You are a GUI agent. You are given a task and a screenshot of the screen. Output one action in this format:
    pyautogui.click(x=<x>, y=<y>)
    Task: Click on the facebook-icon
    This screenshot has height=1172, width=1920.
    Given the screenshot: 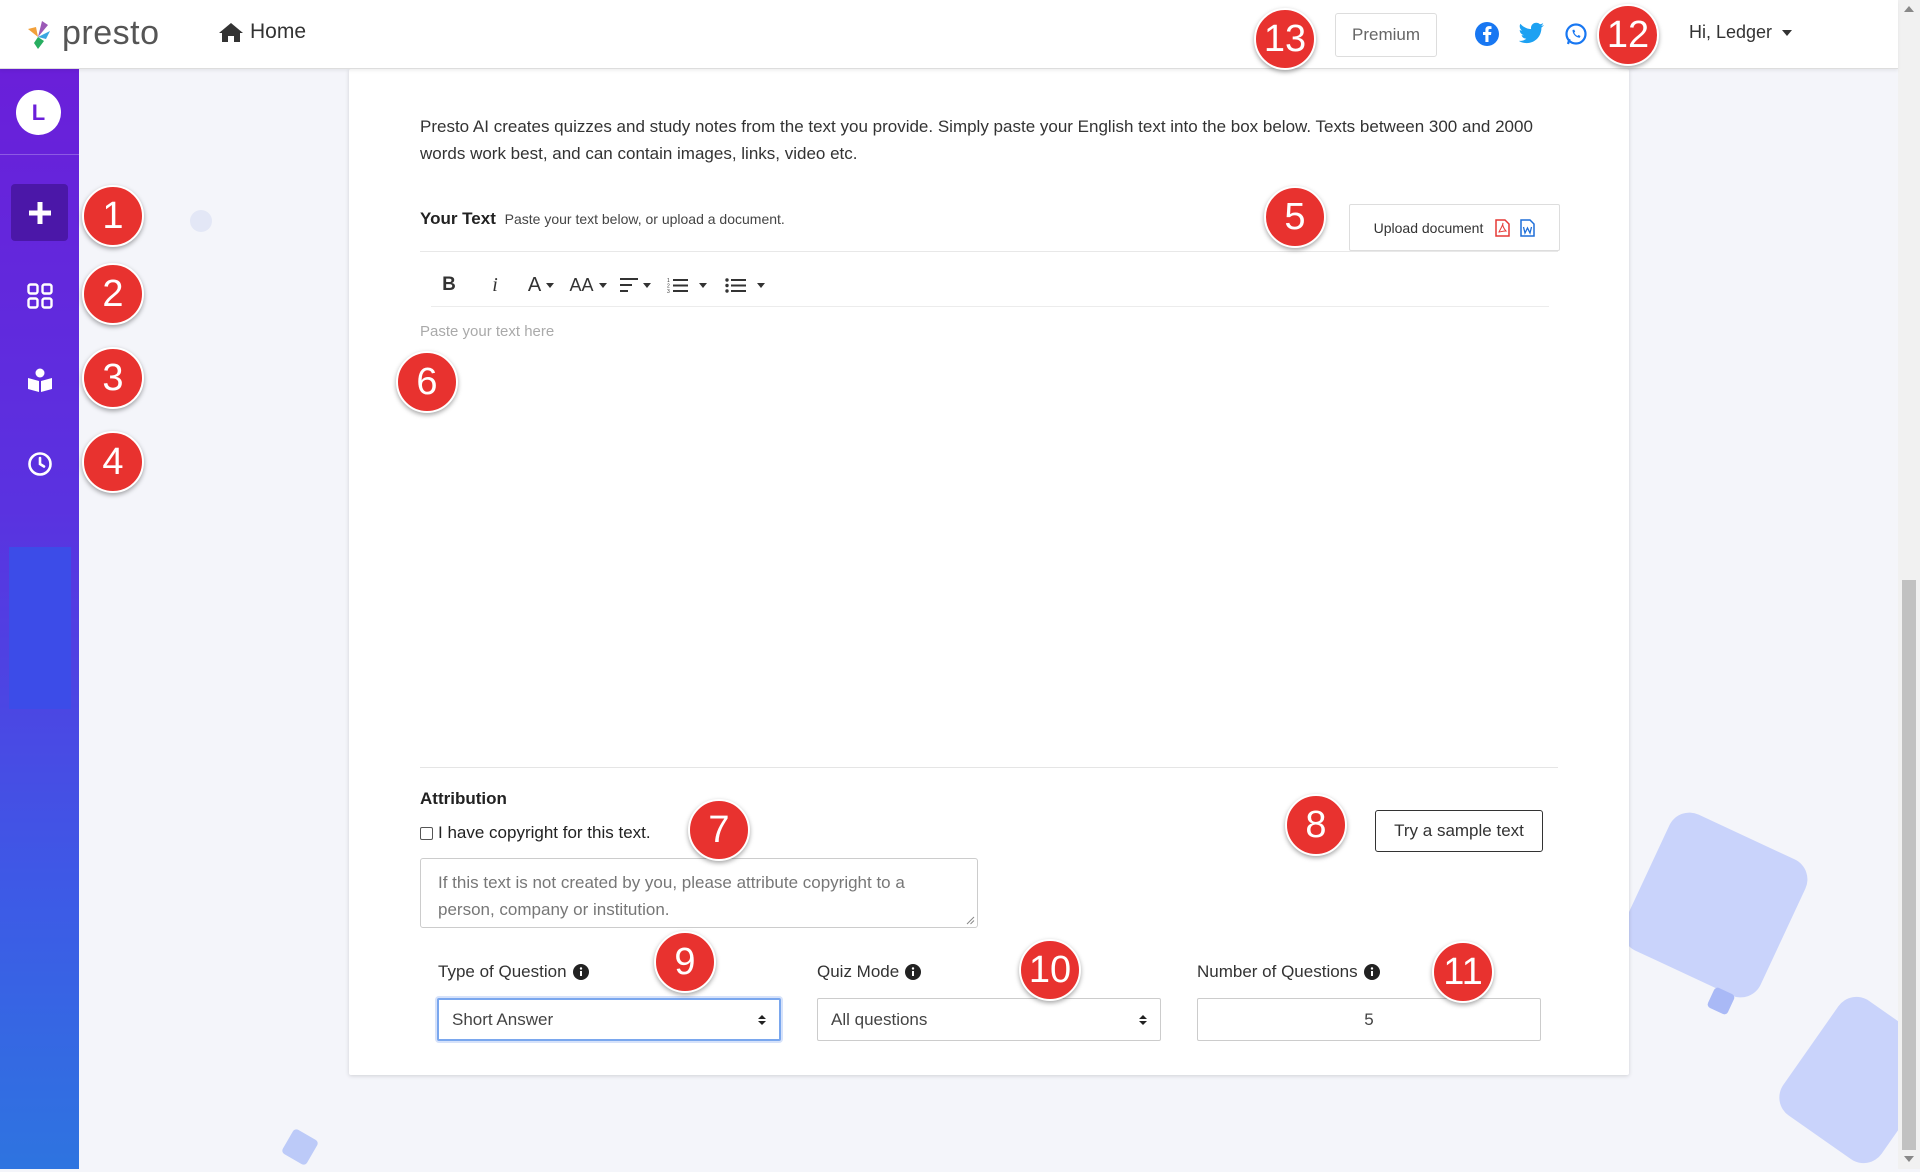 What is the action you would take?
    pyautogui.click(x=1487, y=36)
    